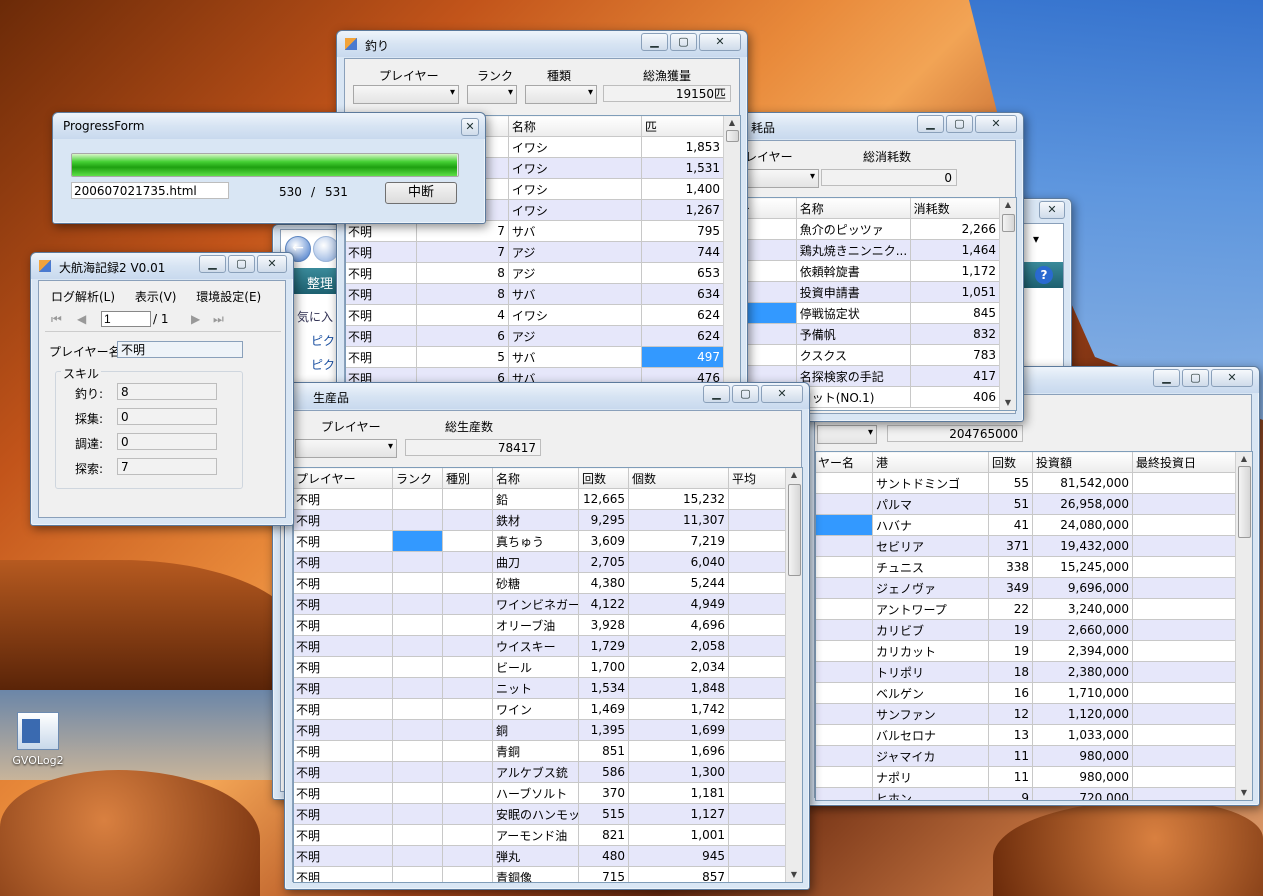  Describe the element at coordinates (1082, 525) in the screenshot. I see `table-cell: 24,080,000` at that location.